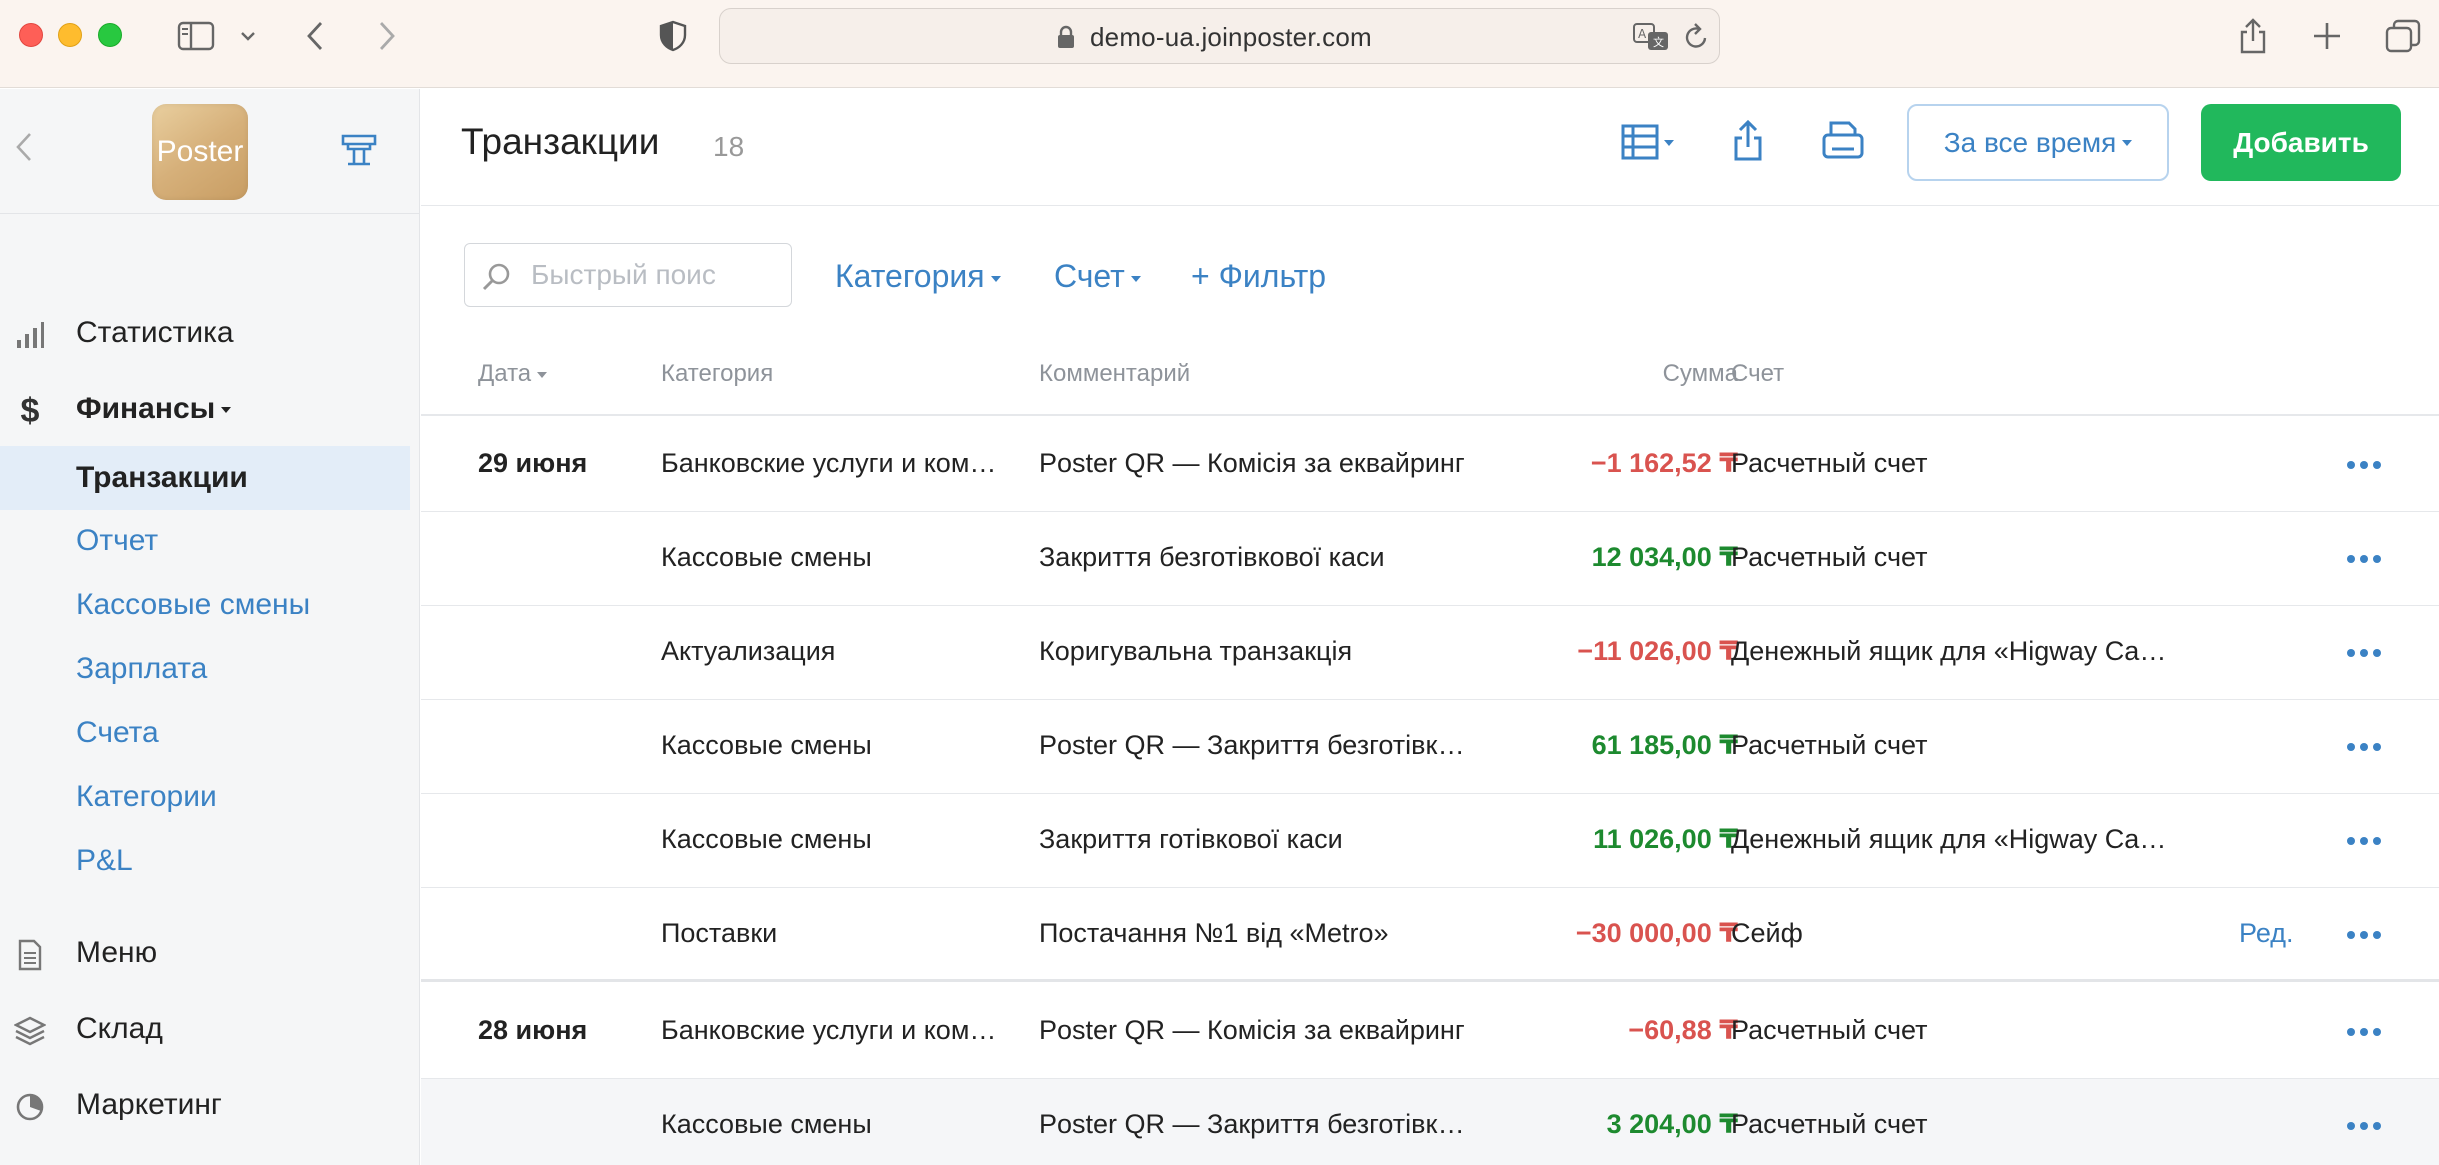 The width and height of the screenshot is (2439, 1165). What do you see at coordinates (2266, 933) in the screenshot?
I see `row-edit-link: Ред.` at bounding box center [2266, 933].